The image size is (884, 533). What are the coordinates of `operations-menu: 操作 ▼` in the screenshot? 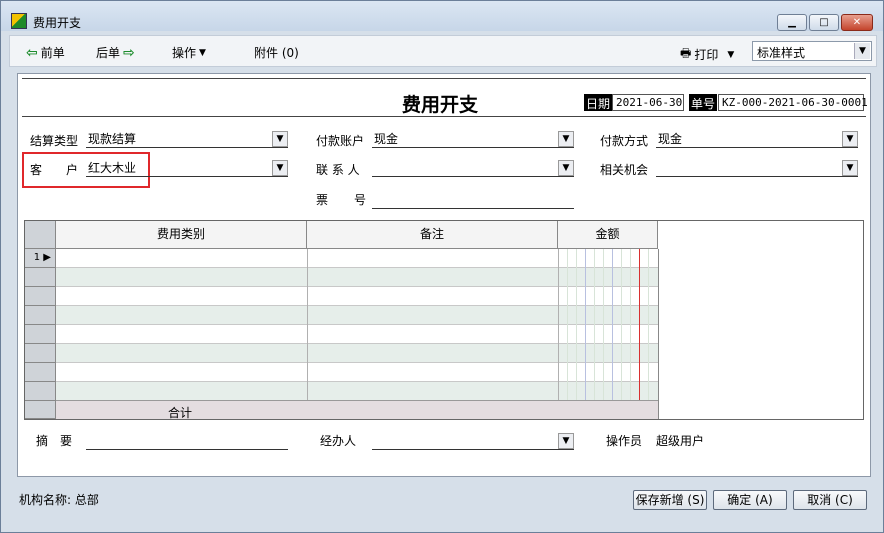 It's located at (189, 52).